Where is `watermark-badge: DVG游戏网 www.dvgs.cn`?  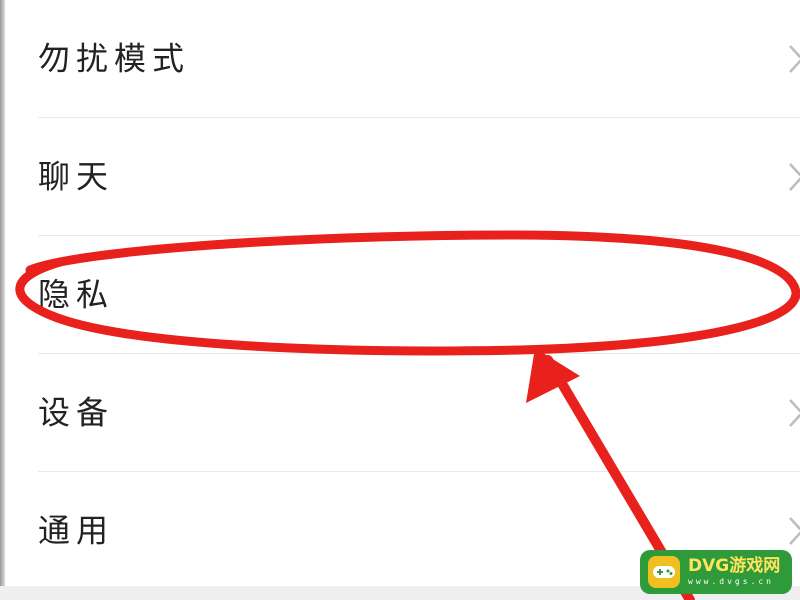 watermark-badge: DVG游戏网 www.dvgs.cn is located at coordinates (716, 572).